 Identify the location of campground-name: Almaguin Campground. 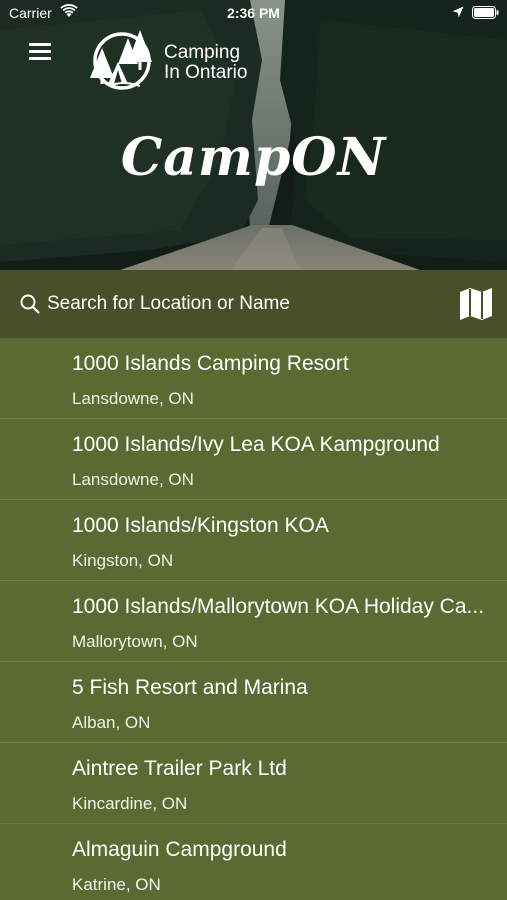
(179, 849).